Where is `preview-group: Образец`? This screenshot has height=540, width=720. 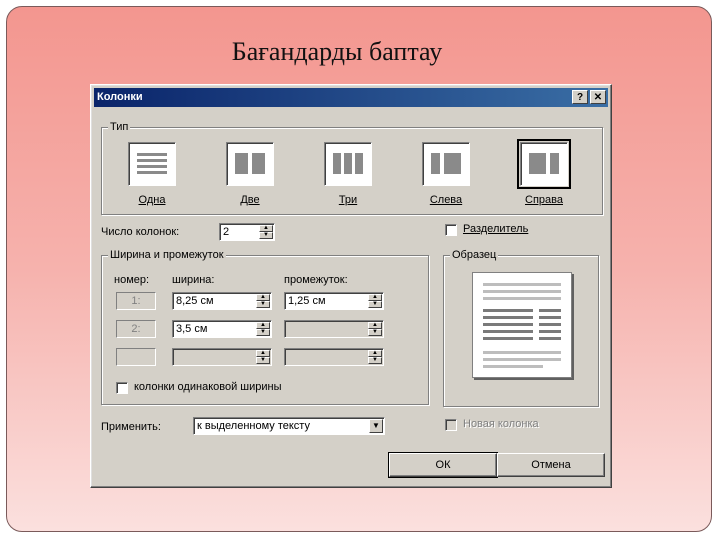
preview-group: Образец is located at coordinates (521, 328).